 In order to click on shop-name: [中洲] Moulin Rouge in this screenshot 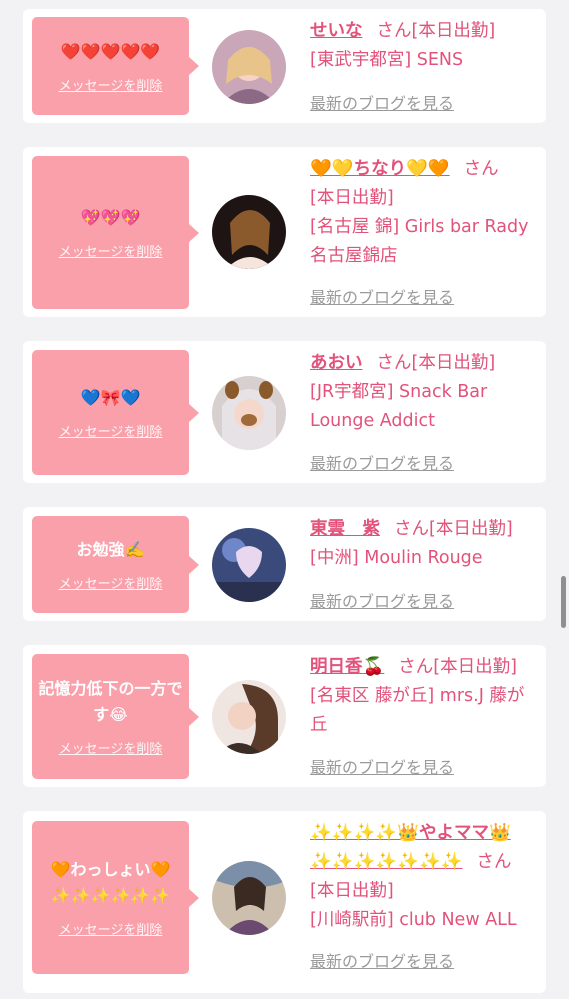, I will do `click(396, 558)`.